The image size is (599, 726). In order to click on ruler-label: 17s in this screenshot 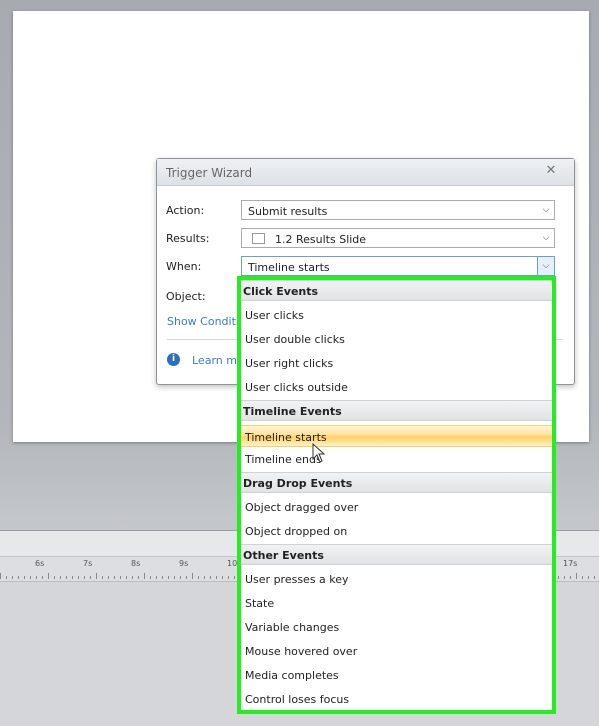, I will do `click(570, 563)`.